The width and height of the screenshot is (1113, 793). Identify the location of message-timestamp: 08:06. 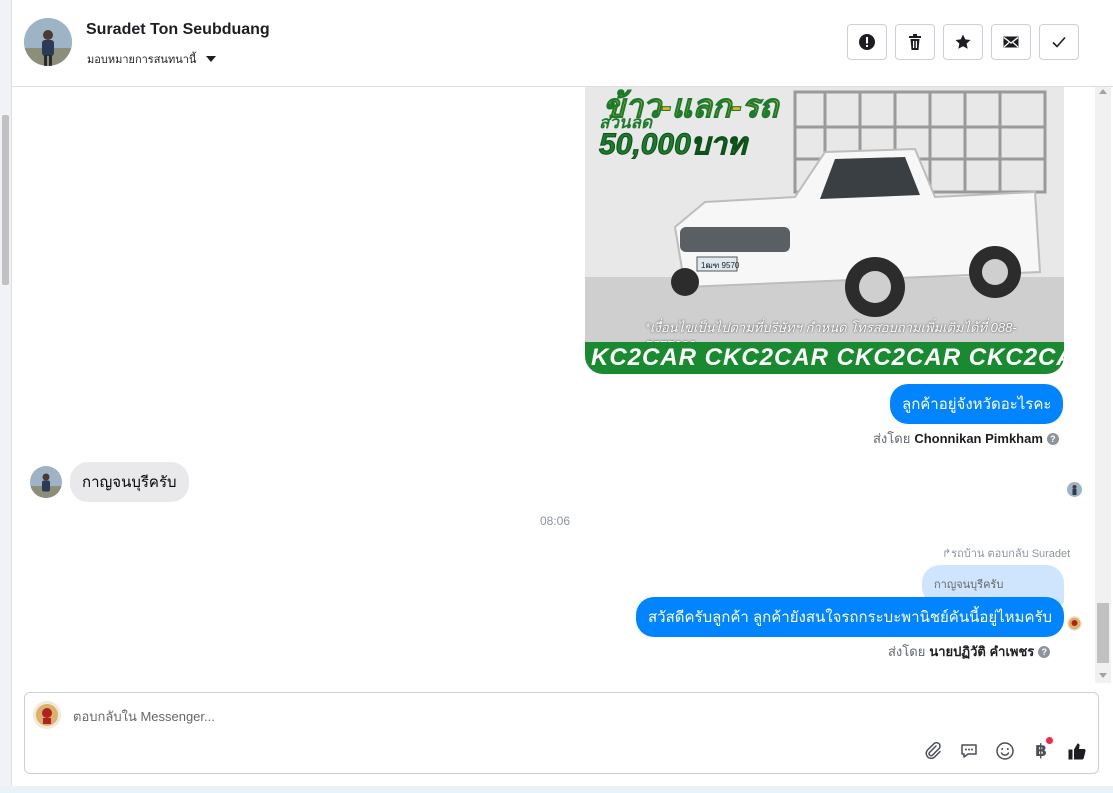
(555, 521).